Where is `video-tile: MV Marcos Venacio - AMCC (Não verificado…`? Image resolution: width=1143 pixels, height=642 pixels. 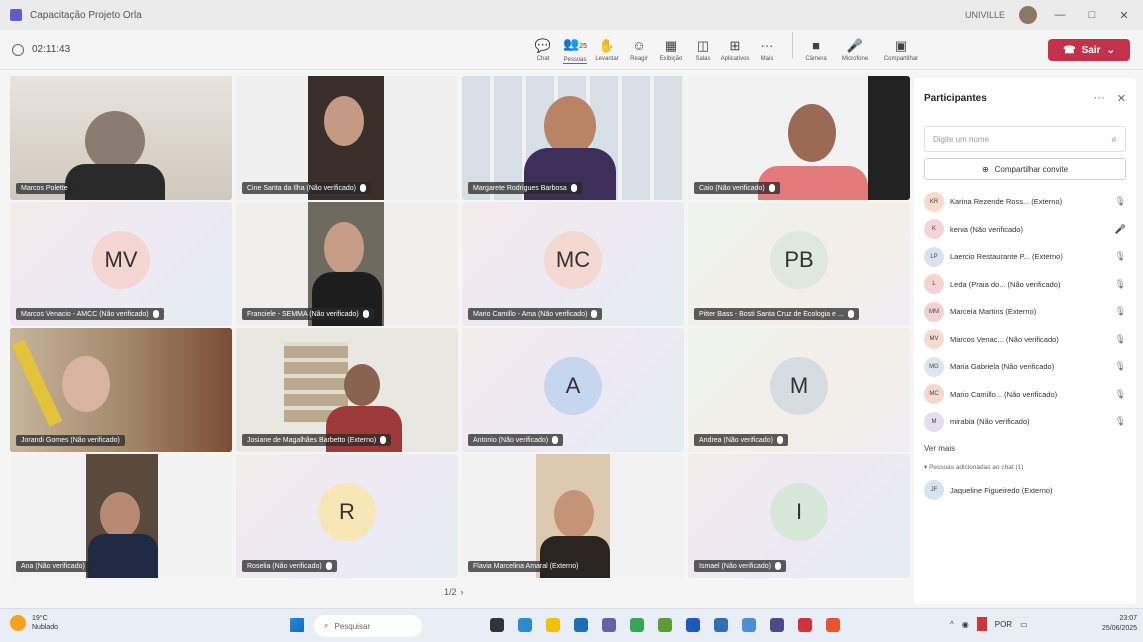 video-tile: MV Marcos Venacio - AMCC (Não verificado… is located at coordinates (121, 264).